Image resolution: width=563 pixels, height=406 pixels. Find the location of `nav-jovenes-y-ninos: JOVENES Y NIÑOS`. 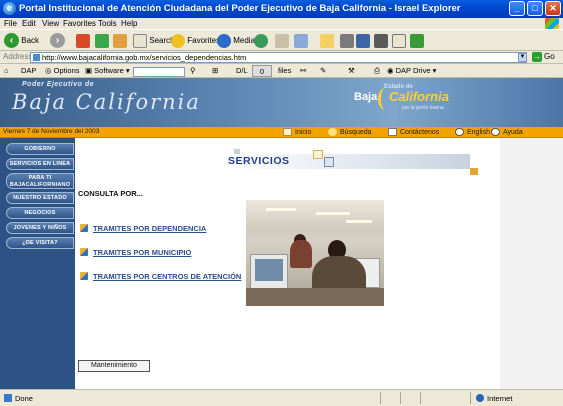

nav-jovenes-y-ninos: JOVENES Y NIÑOS is located at coordinates (40, 228).